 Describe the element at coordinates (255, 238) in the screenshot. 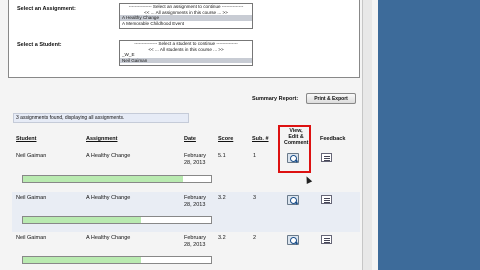

I see `cell-submission: 2` at that location.